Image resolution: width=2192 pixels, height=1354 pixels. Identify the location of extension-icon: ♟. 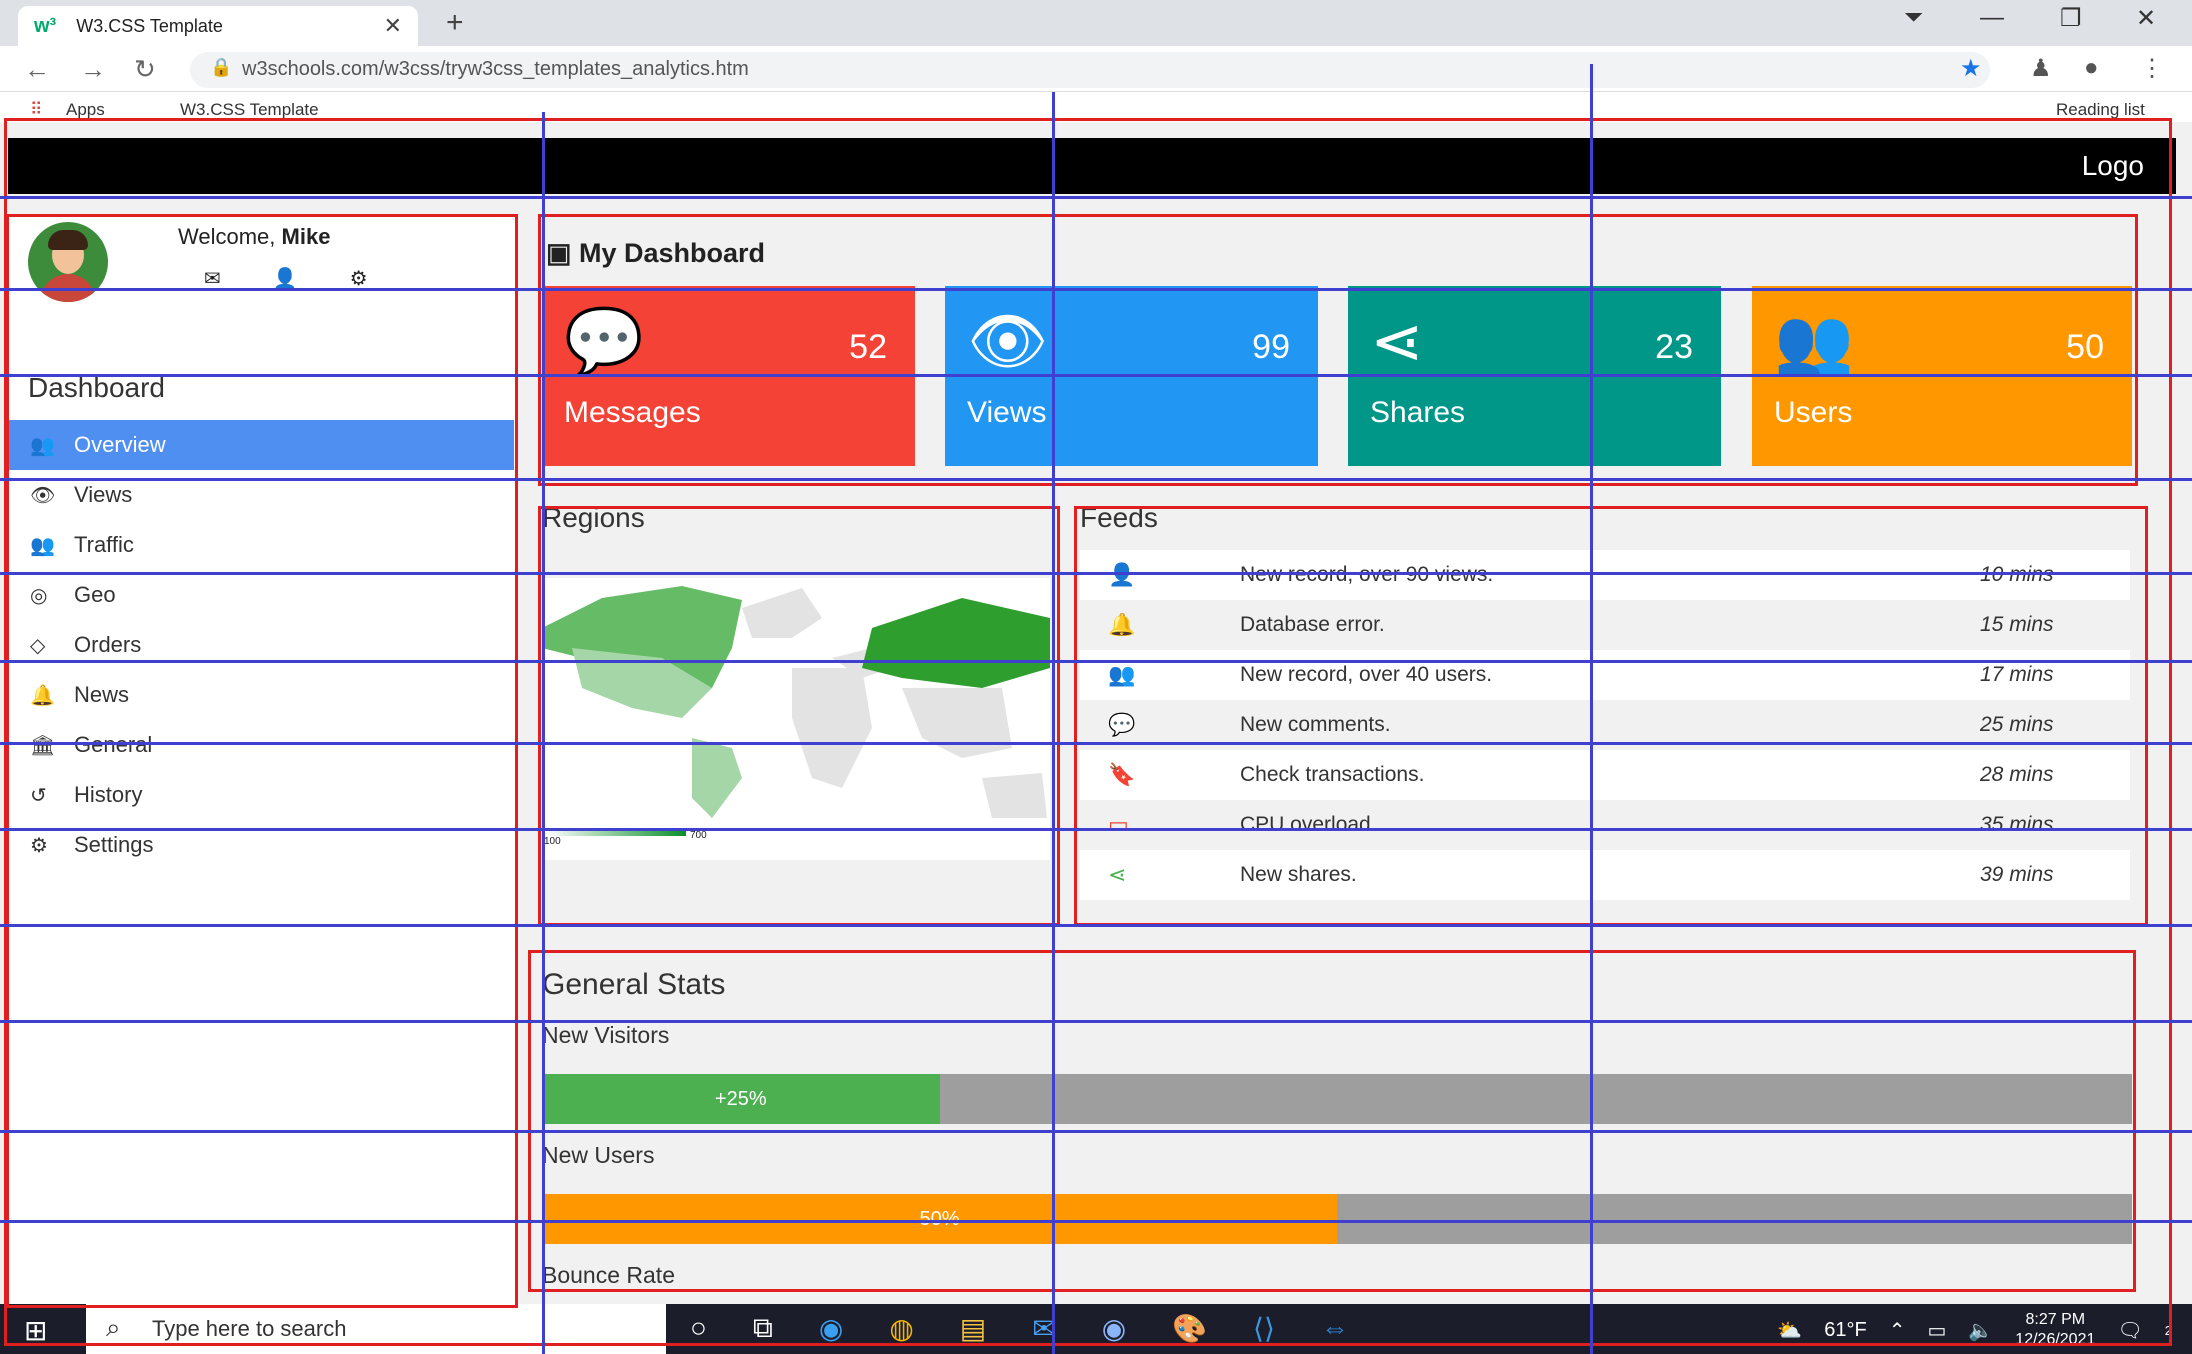
(2041, 68).